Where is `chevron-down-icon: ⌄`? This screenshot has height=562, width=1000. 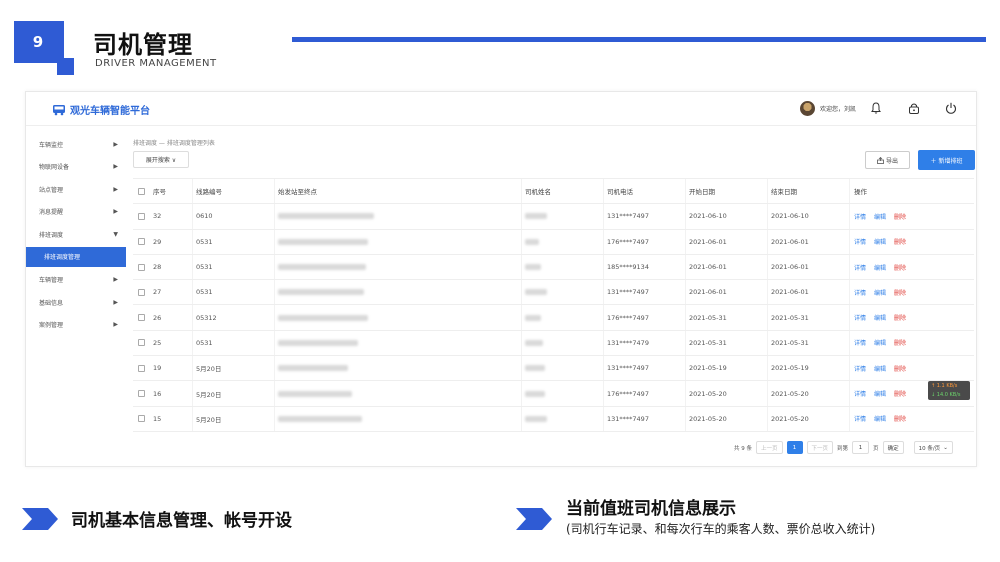 chevron-down-icon: ⌄ is located at coordinates (945, 447).